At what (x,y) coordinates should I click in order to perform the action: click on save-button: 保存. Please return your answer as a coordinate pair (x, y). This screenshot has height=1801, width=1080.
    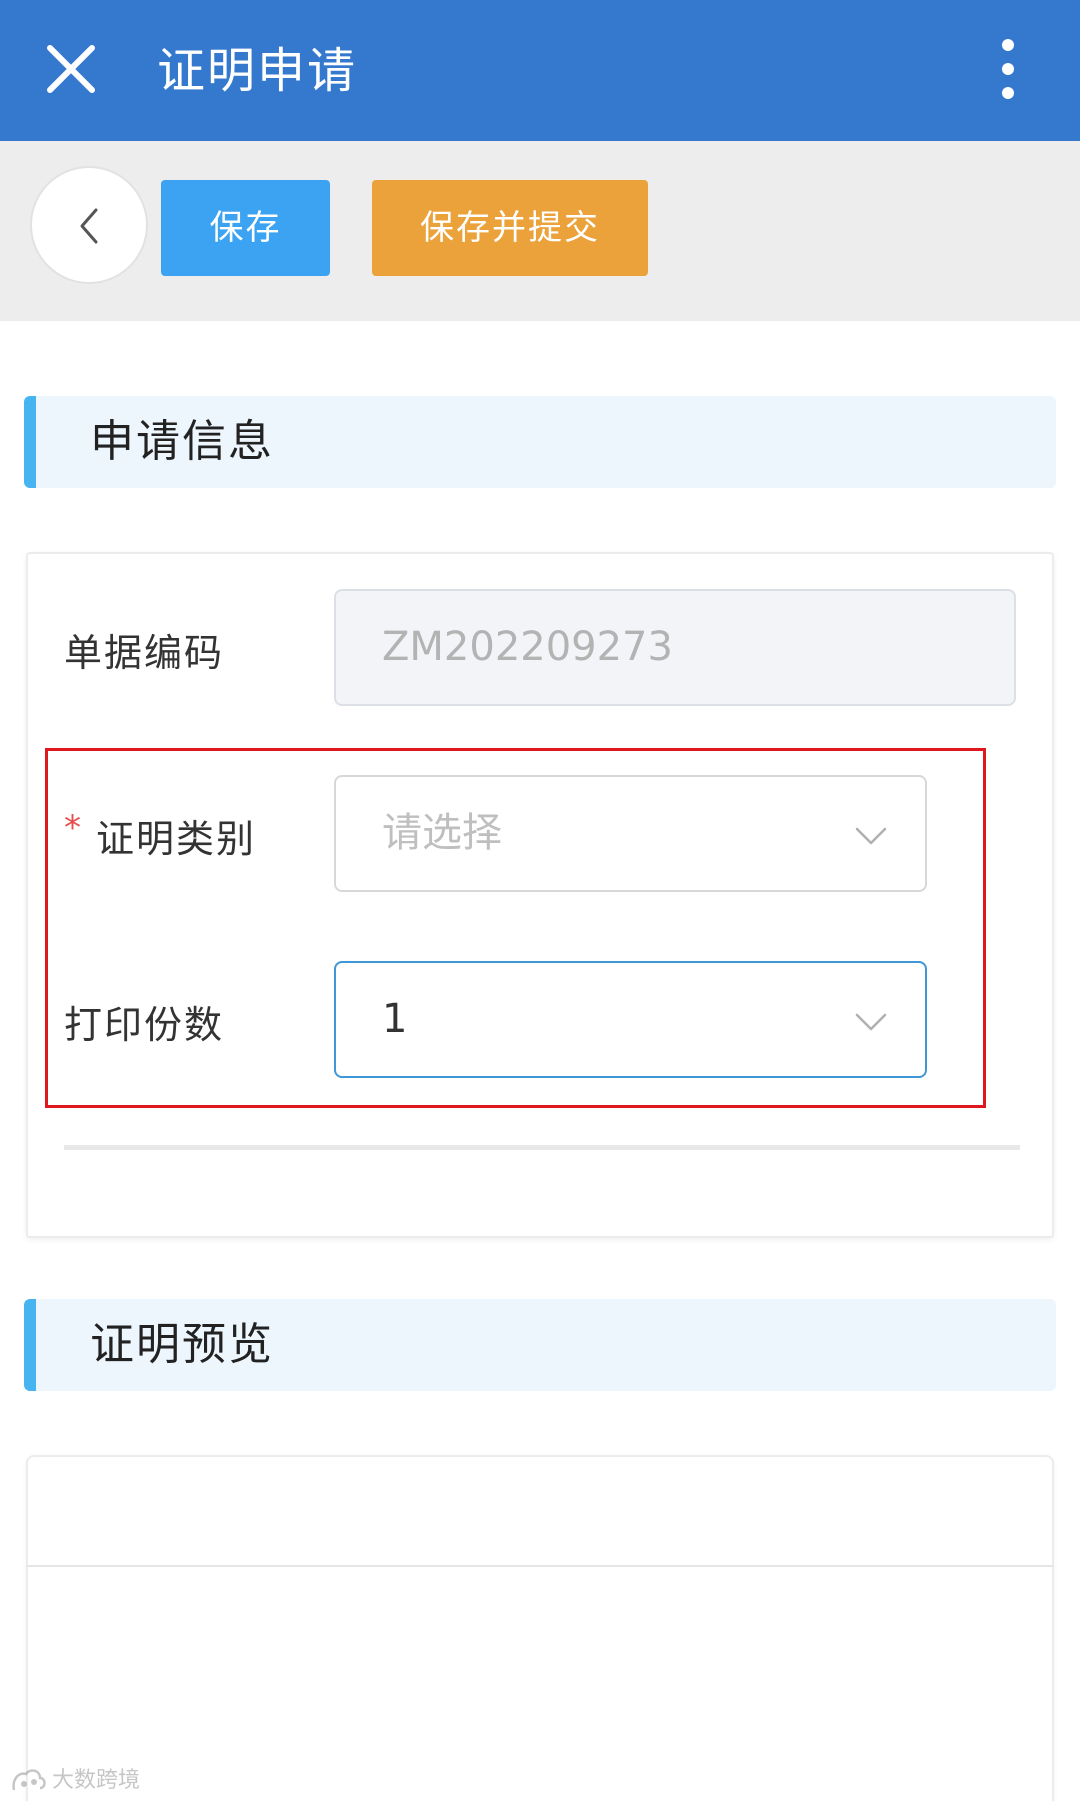
    Looking at the image, I should click on (245, 228).